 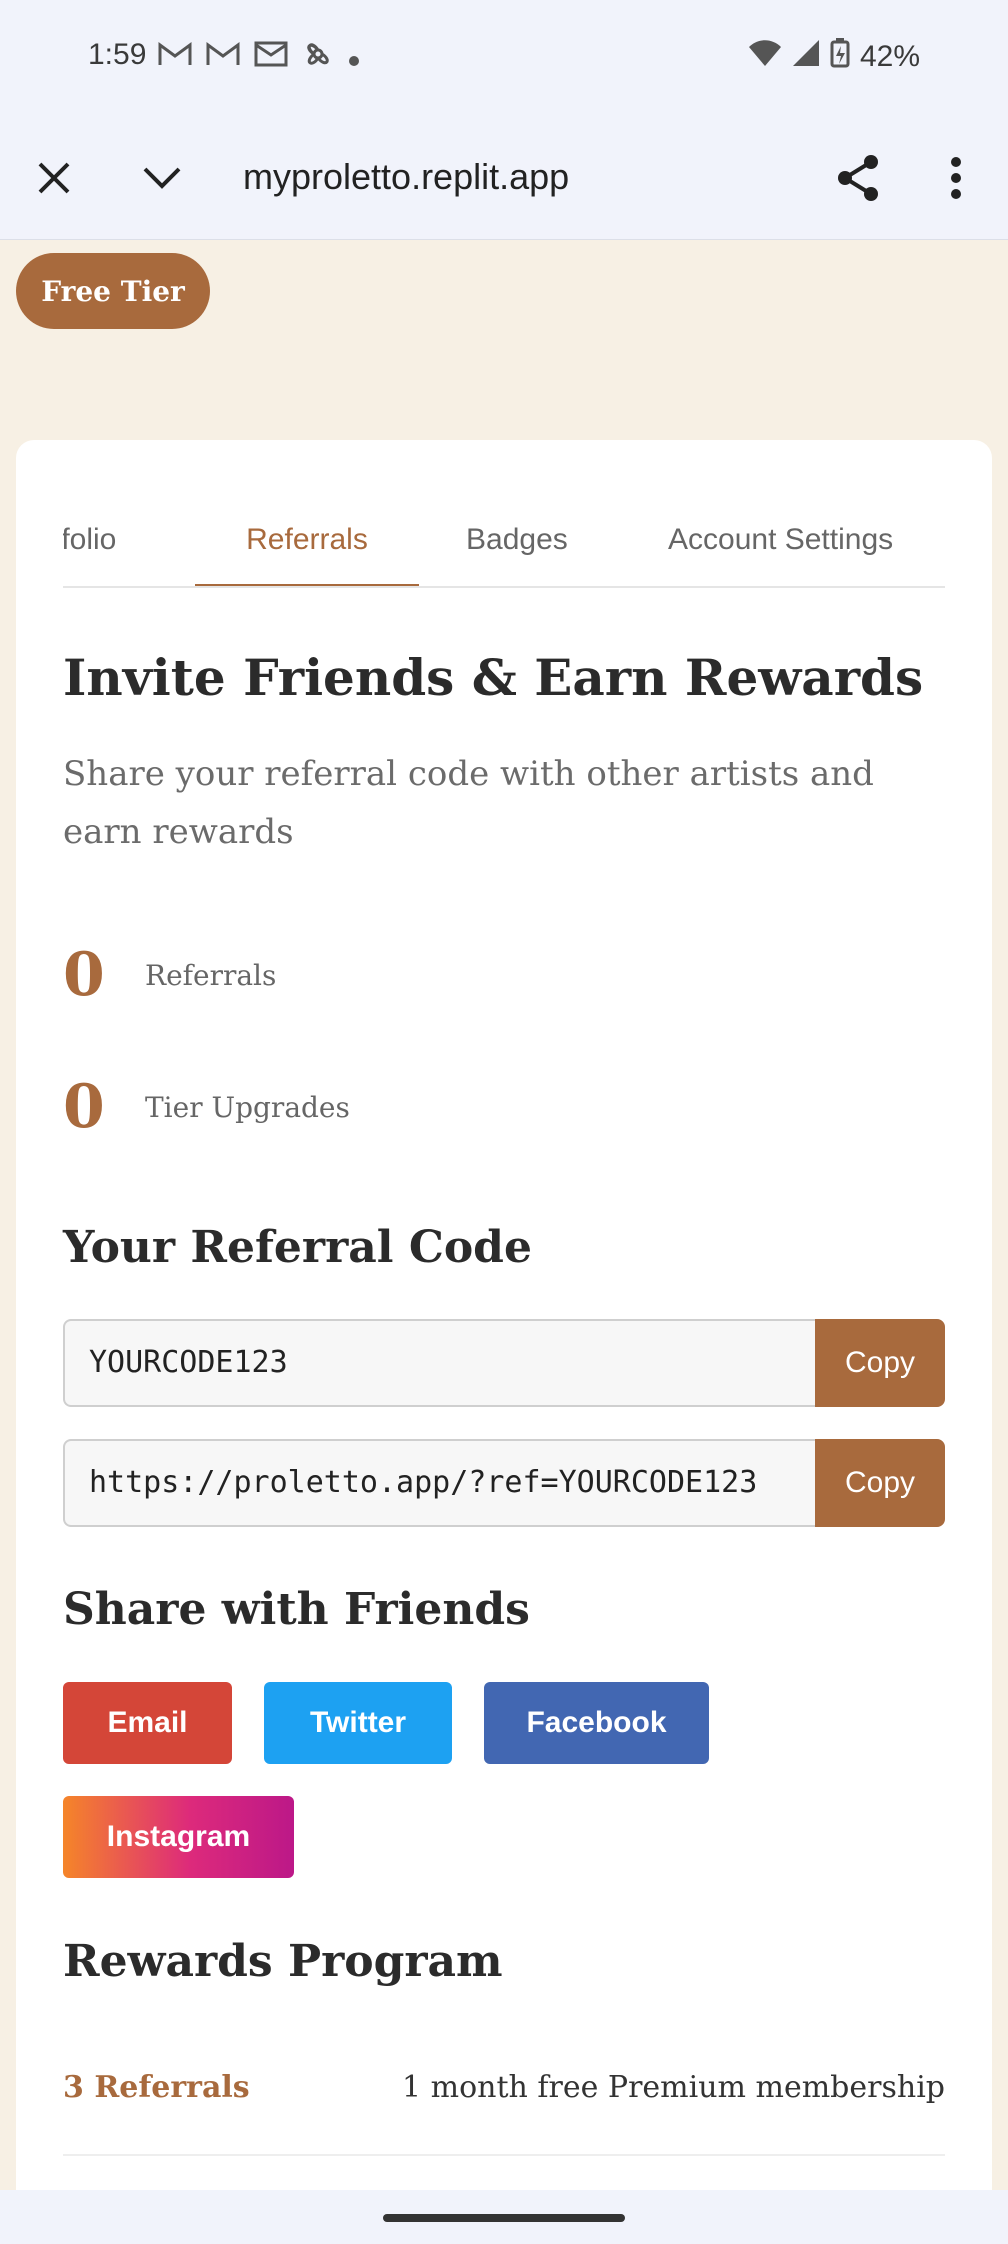 What do you see at coordinates (517, 549) in the screenshot?
I see `tab-badges: Badges` at bounding box center [517, 549].